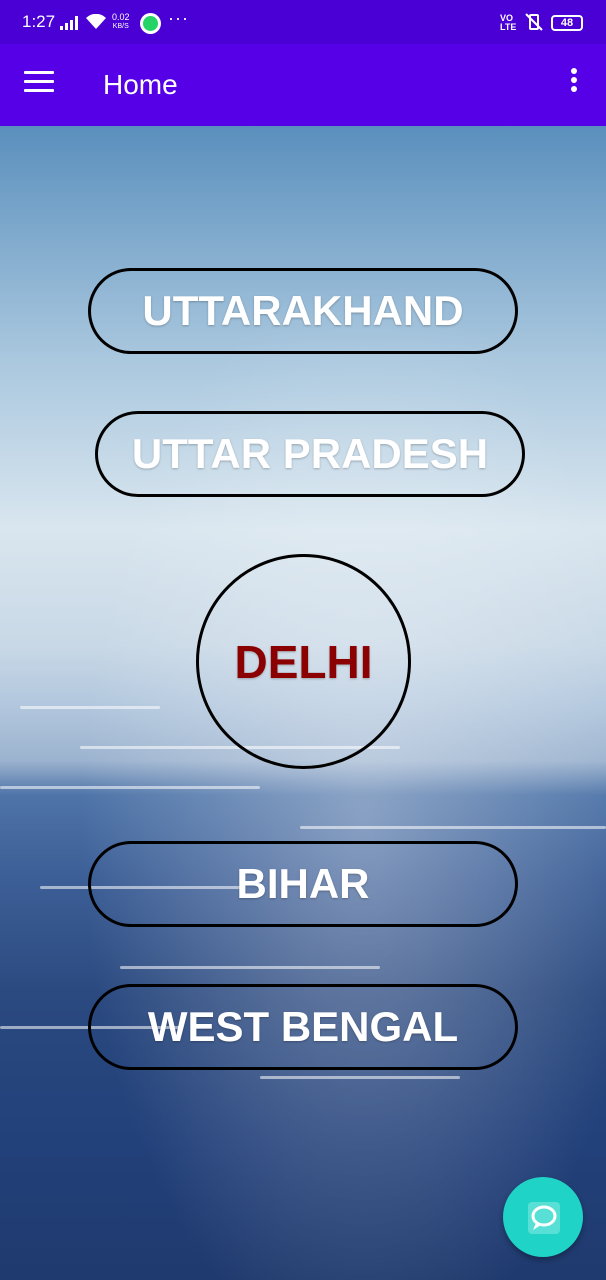  What do you see at coordinates (39, 21) in the screenshot?
I see `status-time: 1:27` at bounding box center [39, 21].